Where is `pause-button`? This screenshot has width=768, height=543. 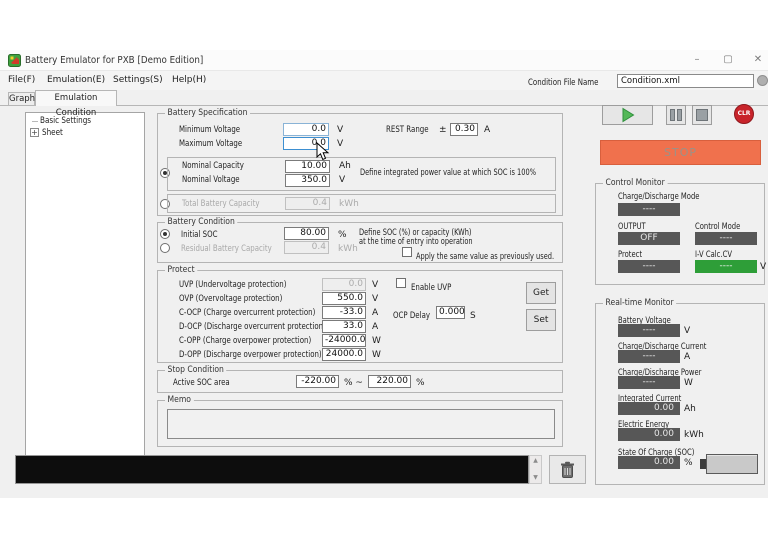
pause-button is located at coordinates (676, 115).